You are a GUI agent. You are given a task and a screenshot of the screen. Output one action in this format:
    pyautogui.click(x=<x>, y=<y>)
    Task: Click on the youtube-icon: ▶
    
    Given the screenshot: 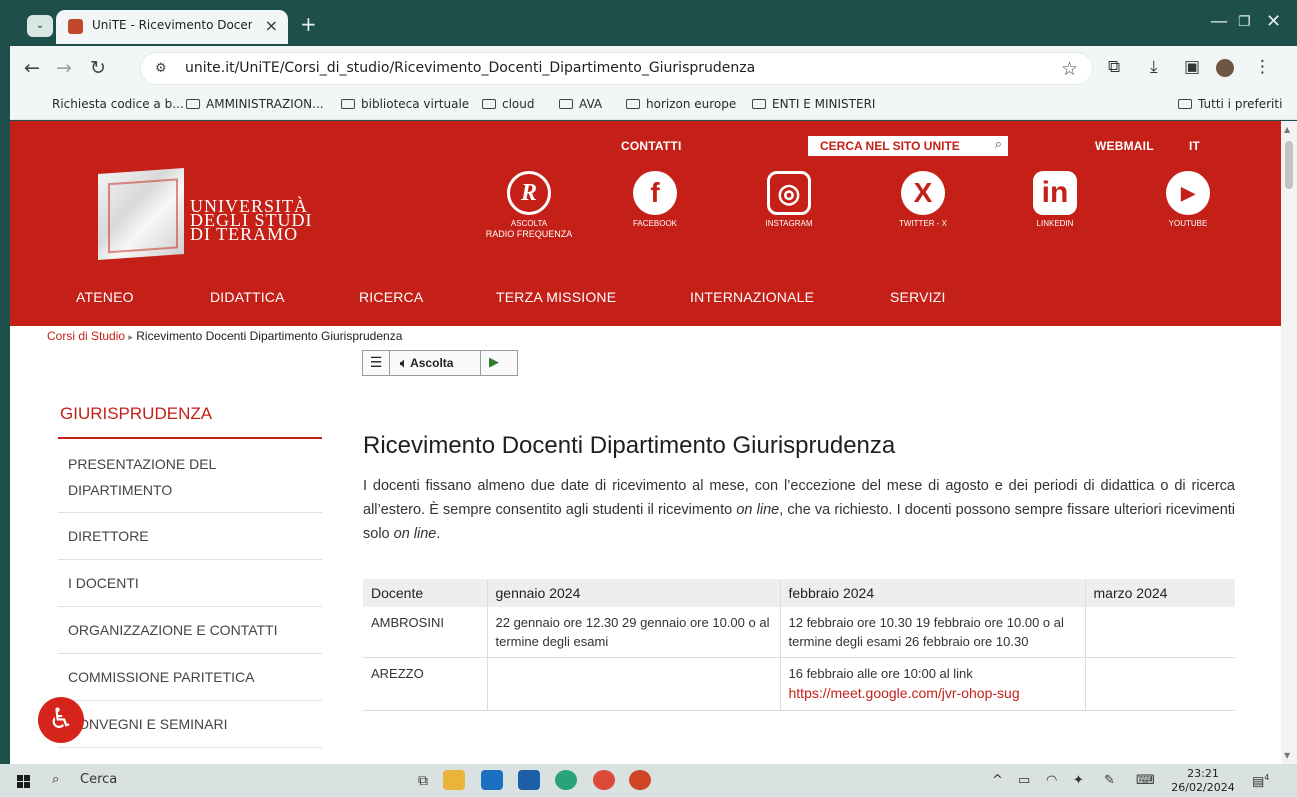 What is the action you would take?
    pyautogui.click(x=1188, y=193)
    